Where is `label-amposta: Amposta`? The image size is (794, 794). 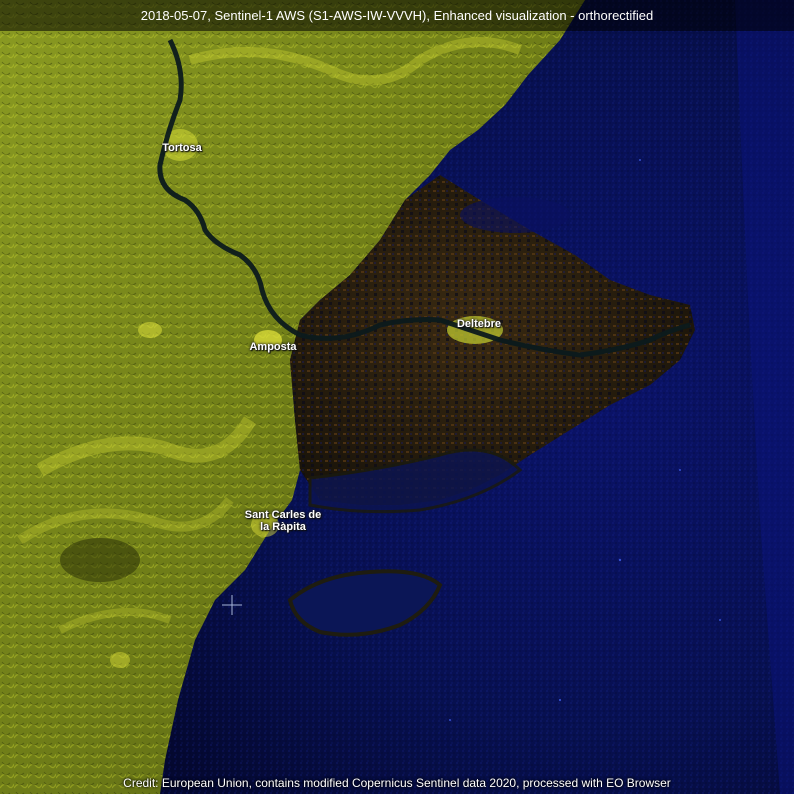
label-amposta: Amposta is located at coordinates (273, 347).